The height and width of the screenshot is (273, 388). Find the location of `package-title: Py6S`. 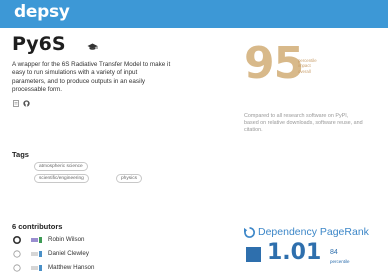

package-title: Py6S is located at coordinates (39, 44).